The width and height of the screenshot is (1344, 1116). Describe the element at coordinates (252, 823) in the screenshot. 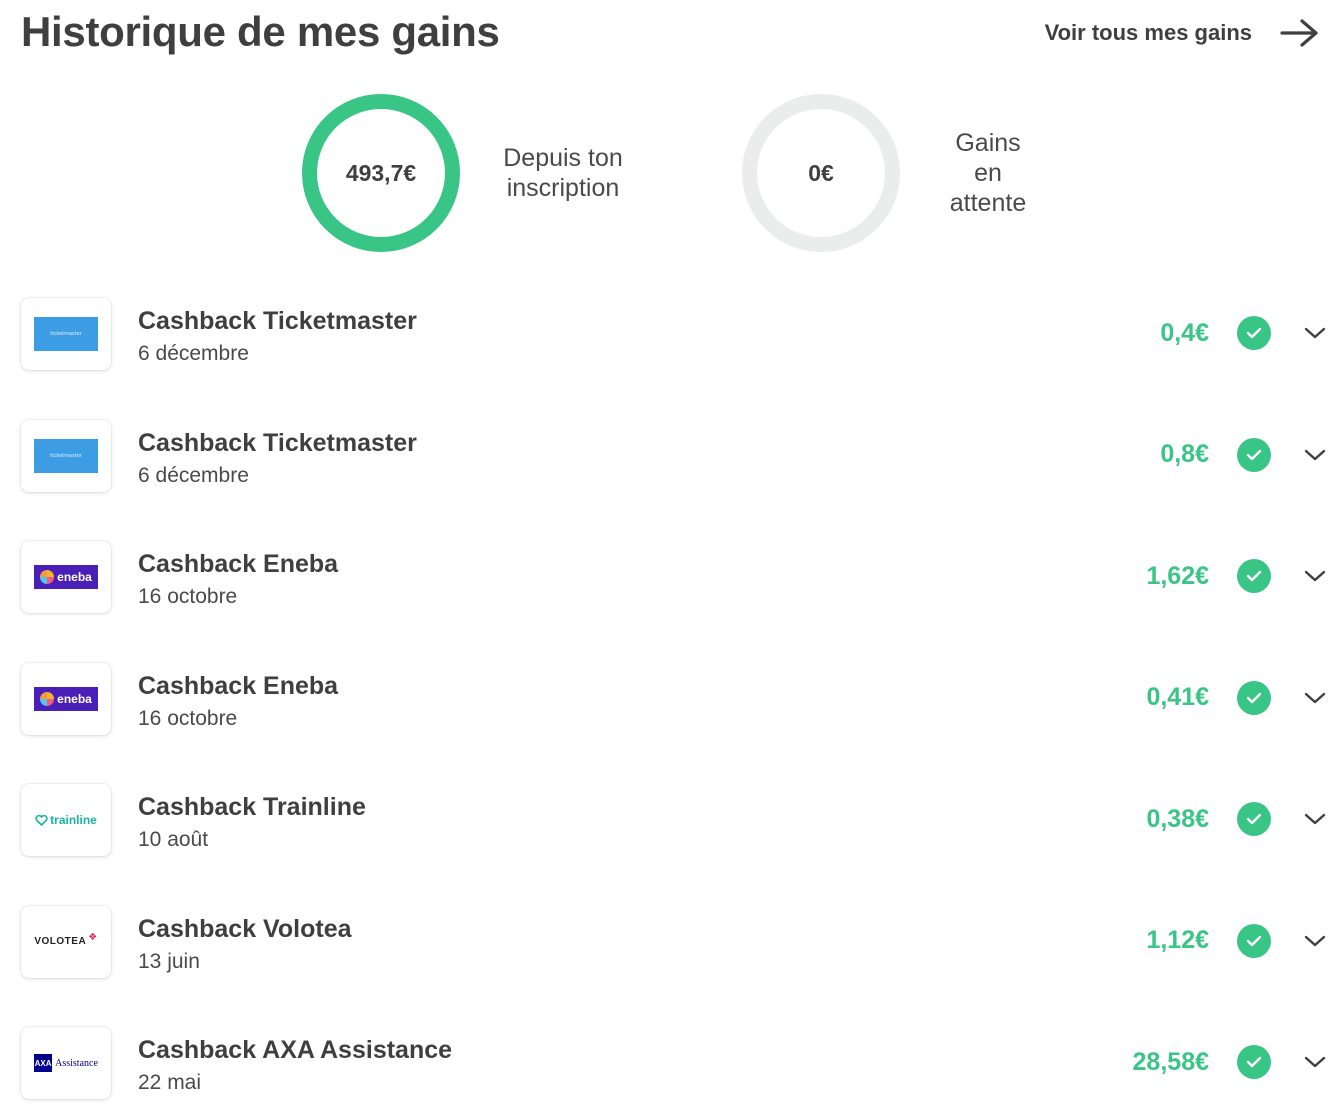

I see `transaction-info: Cashback Trainline 10 août` at that location.